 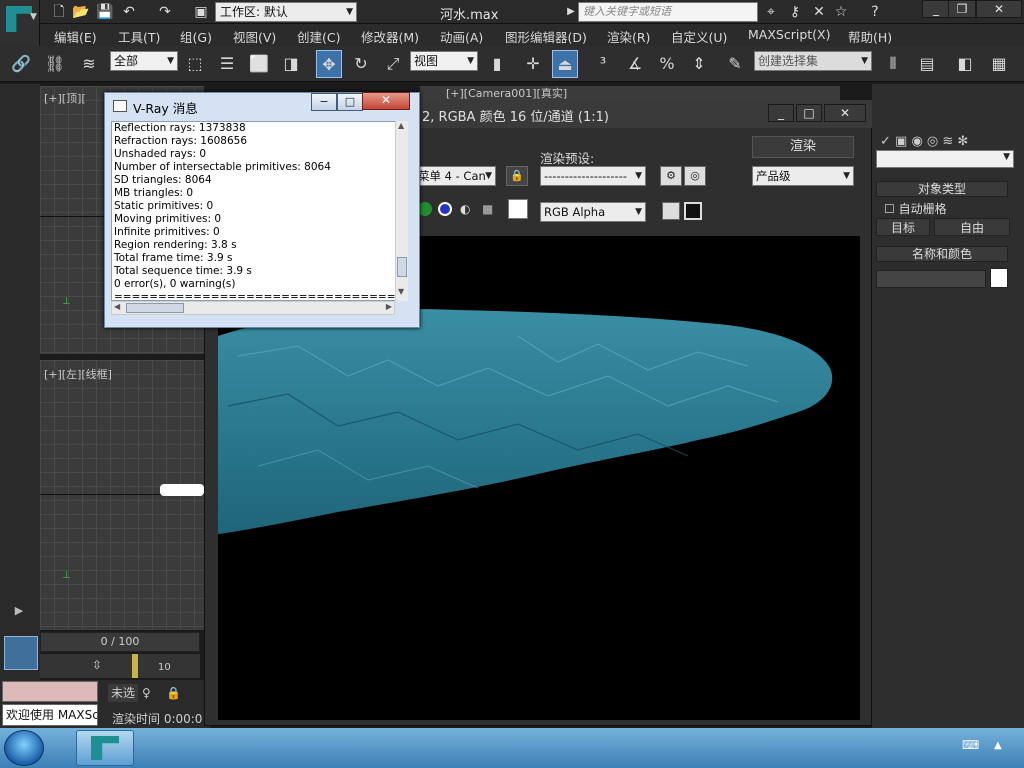 I want to click on left-viewport: [+][左][线框] ⊥, so click(x=122, y=495).